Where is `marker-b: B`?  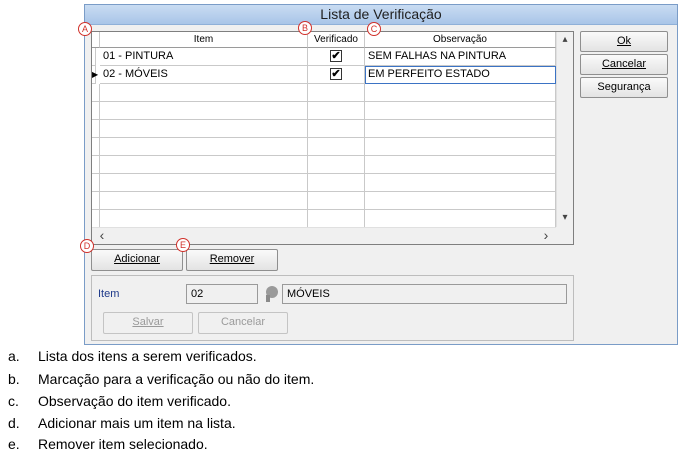
marker-b: B is located at coordinates (305, 28).